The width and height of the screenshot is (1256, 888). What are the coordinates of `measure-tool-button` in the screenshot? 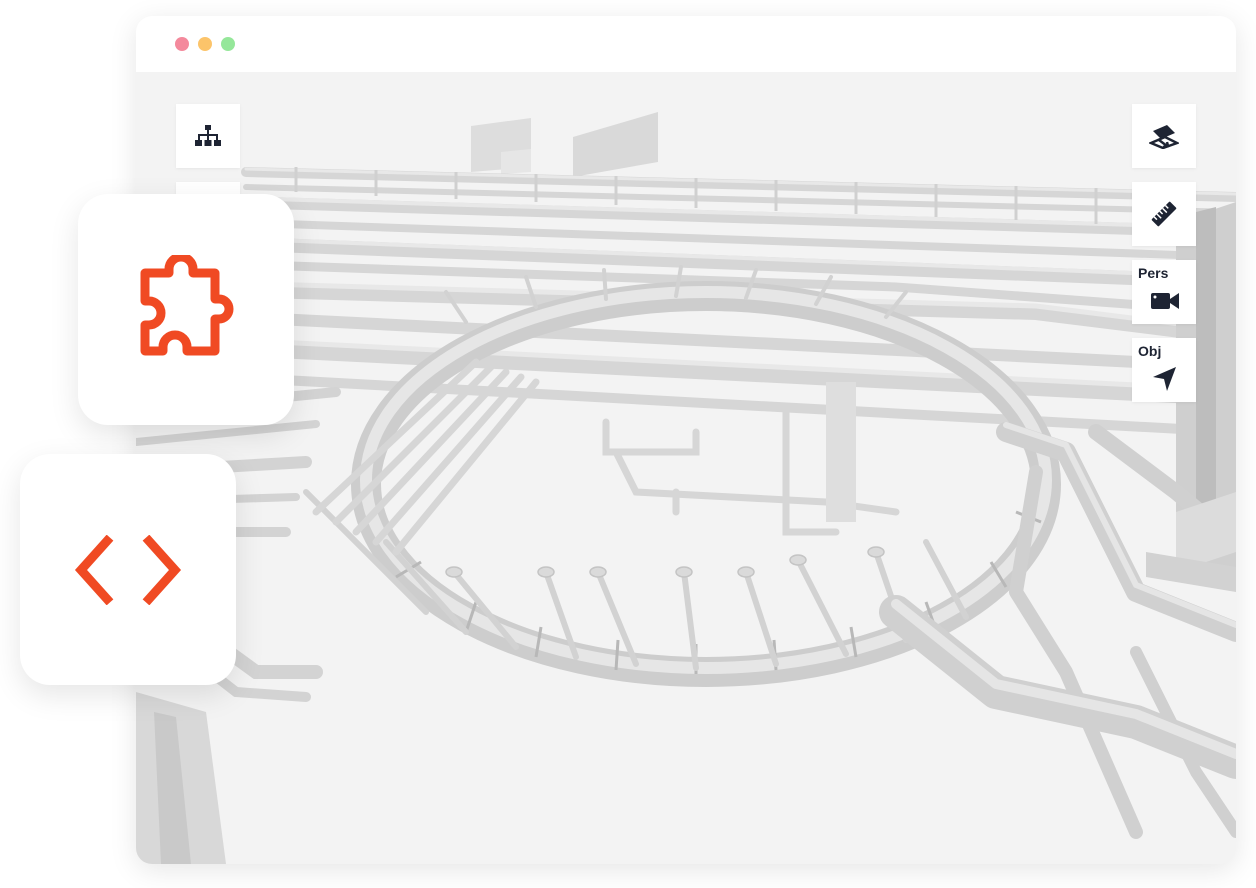 It's located at (1164, 214).